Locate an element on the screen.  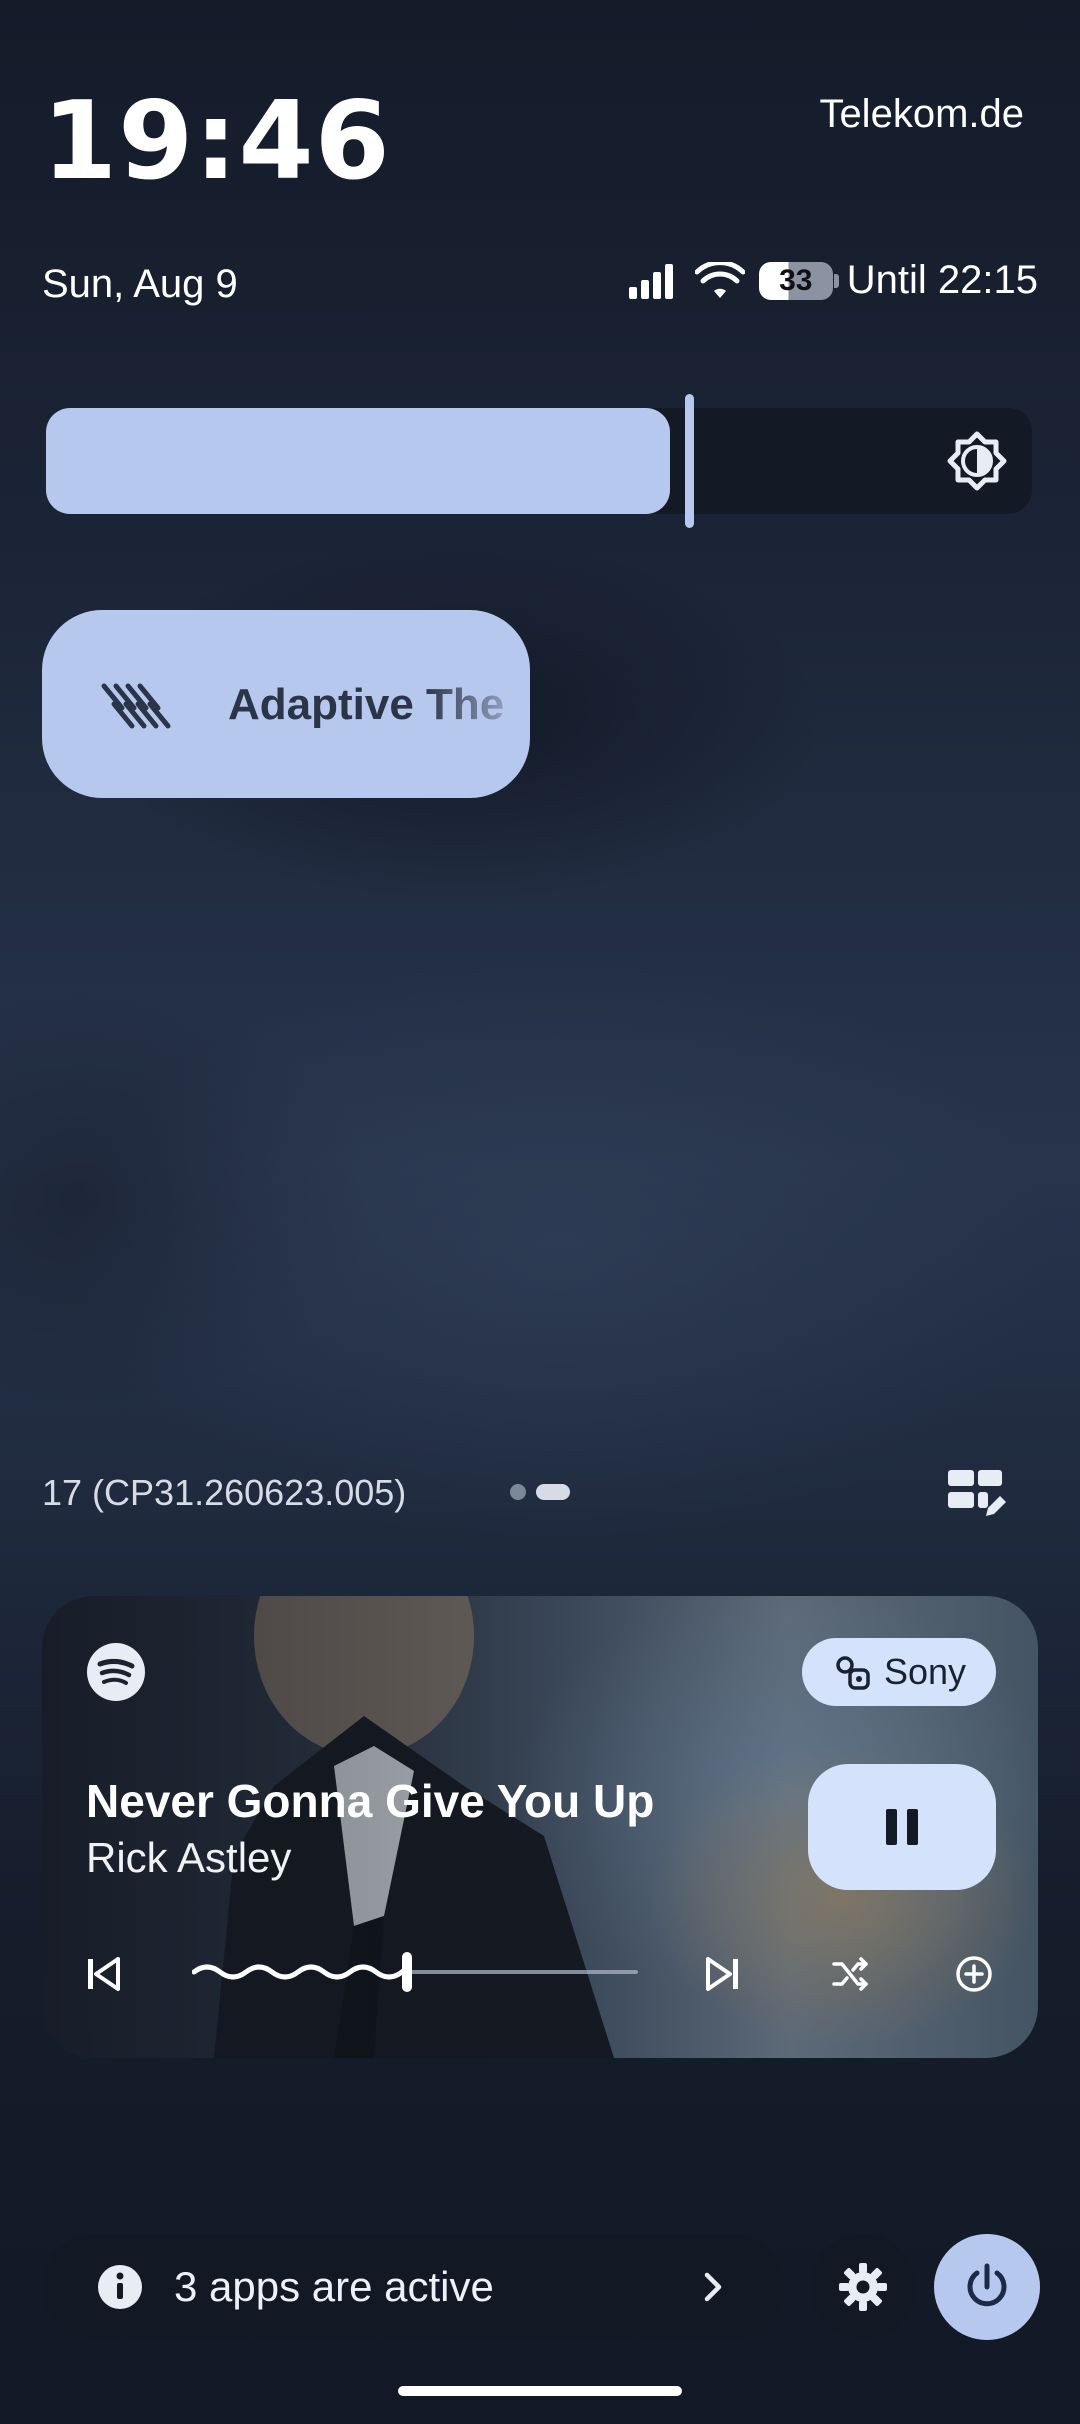
chevron-right-icon is located at coordinates (713, 2287).